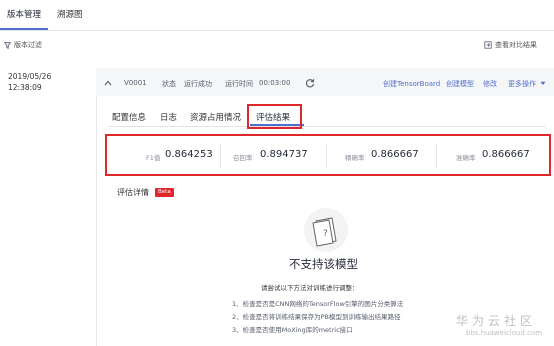 Image resolution: width=554 pixels, height=346 pixels. Describe the element at coordinates (466, 158) in the screenshot. I see `metric-accuracy-label: 准确率` at that location.